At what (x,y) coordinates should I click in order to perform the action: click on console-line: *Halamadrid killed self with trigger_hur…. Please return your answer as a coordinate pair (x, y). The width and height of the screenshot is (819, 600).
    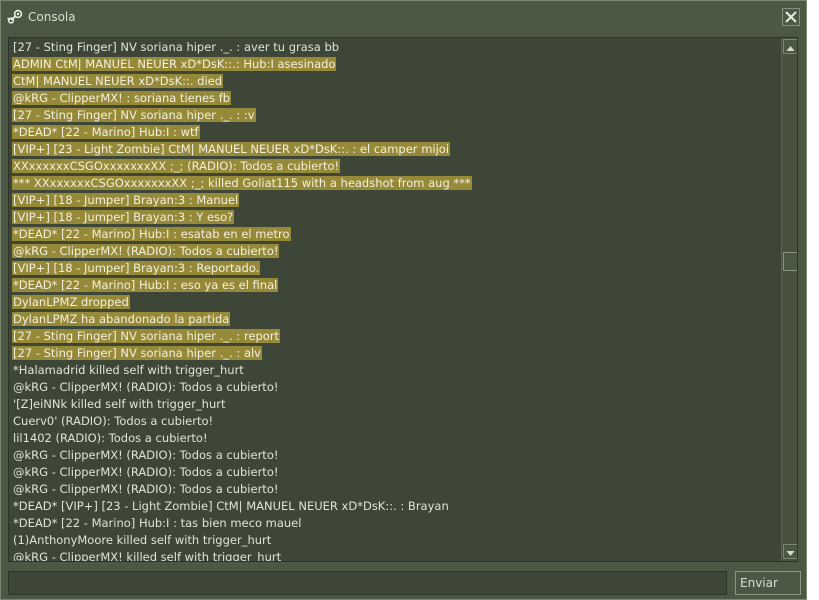
    Looking at the image, I should click on (396, 370).